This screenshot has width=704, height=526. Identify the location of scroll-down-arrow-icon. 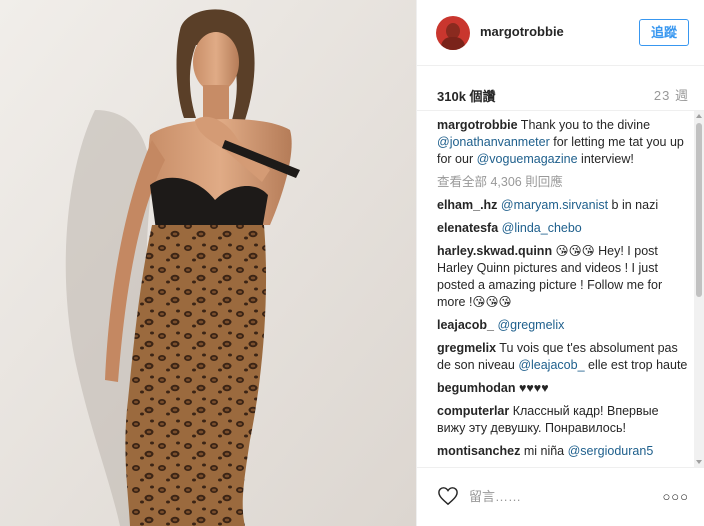
(699, 462).